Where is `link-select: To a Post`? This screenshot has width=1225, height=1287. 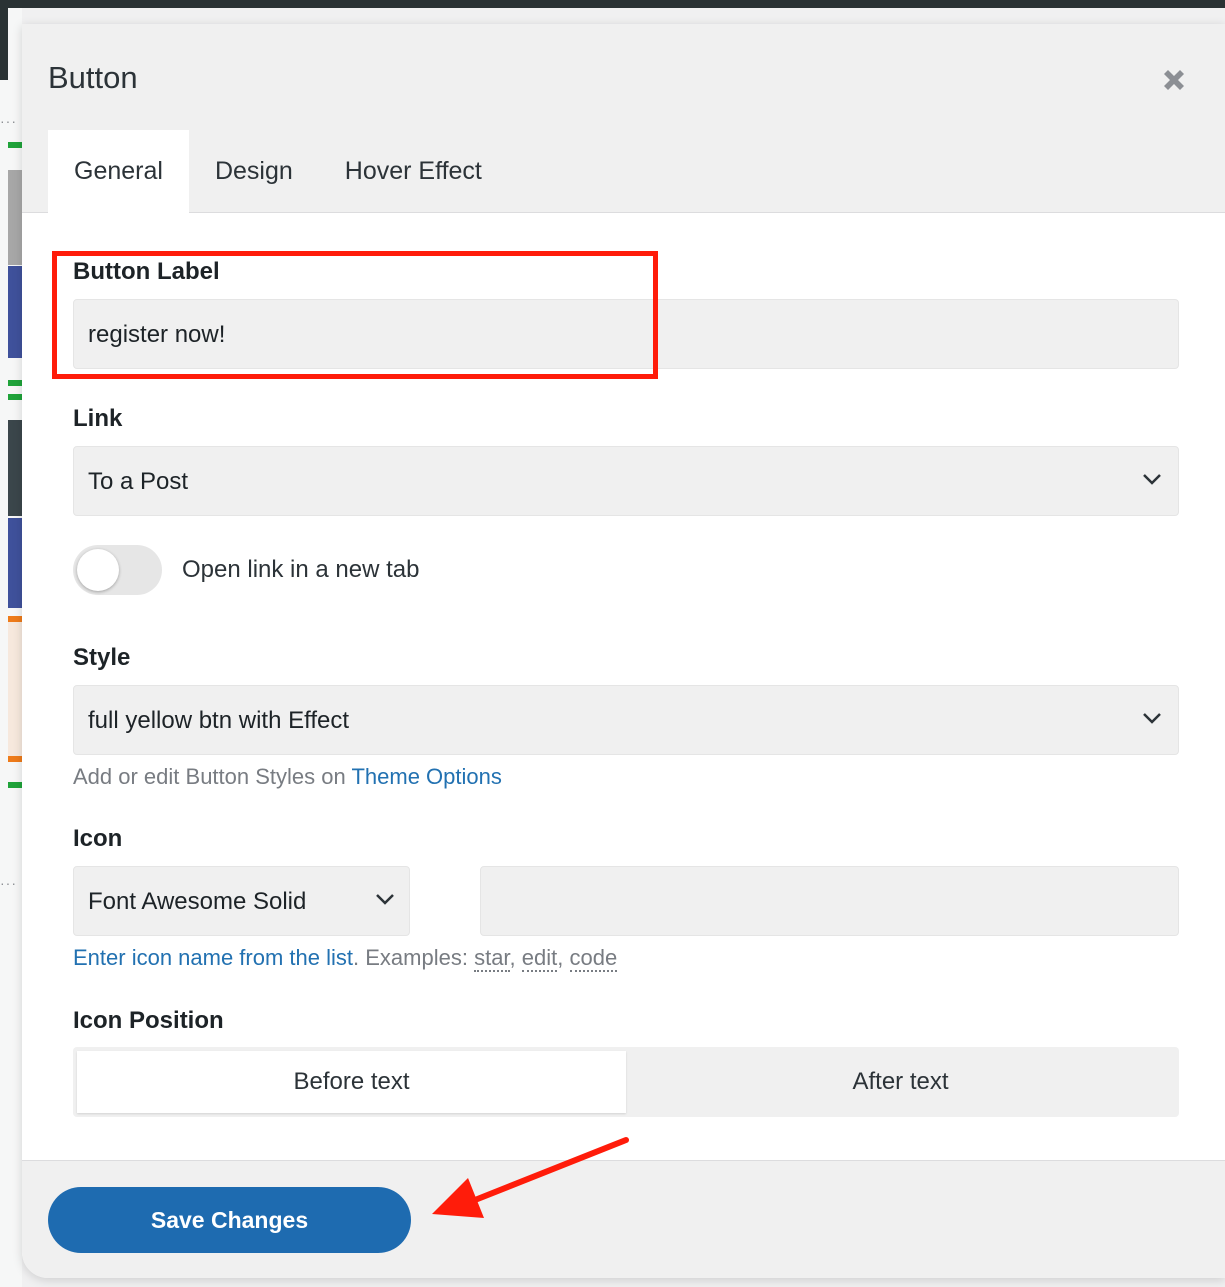
link-select: To a Post is located at coordinates (626, 481).